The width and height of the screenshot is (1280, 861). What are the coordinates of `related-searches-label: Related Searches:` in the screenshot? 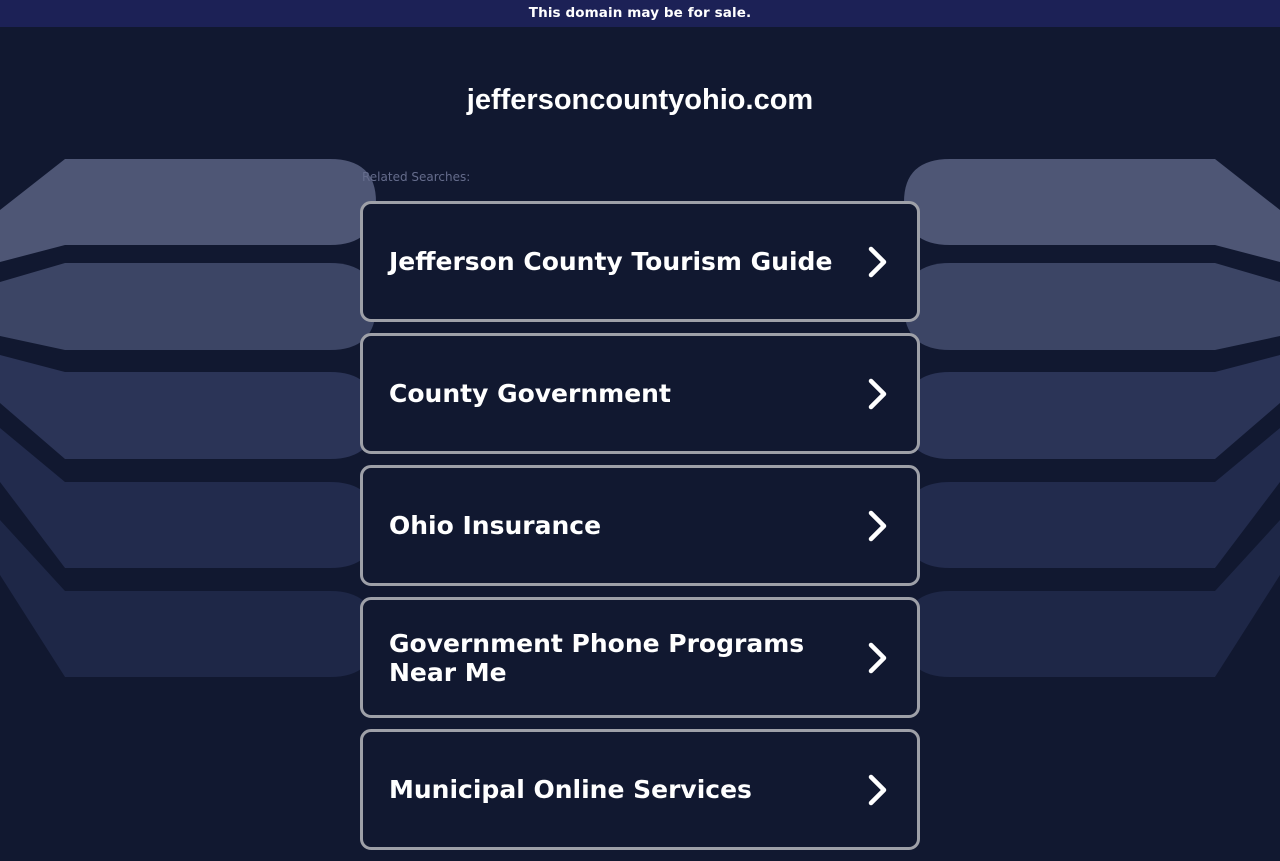 It's located at (416, 177).